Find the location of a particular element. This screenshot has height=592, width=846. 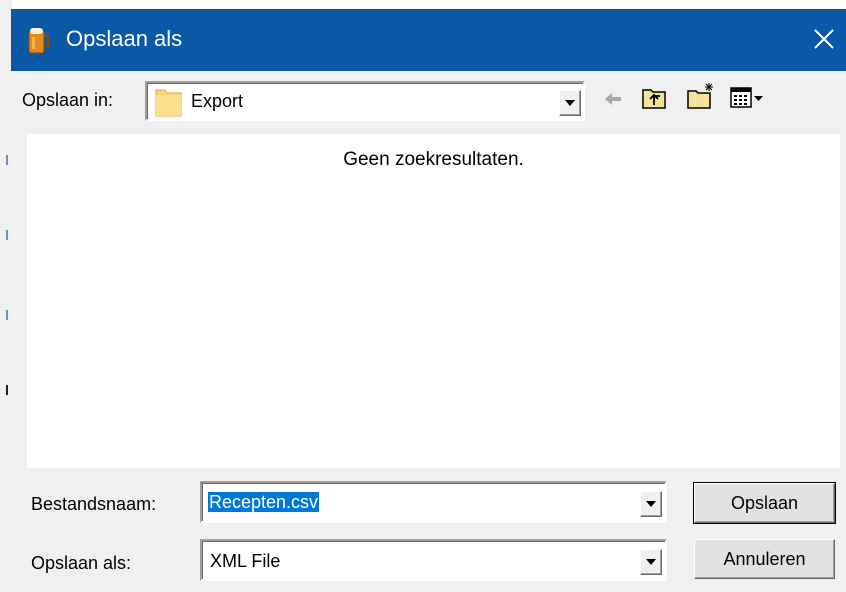

save-button: Opslaan is located at coordinates (764, 503).